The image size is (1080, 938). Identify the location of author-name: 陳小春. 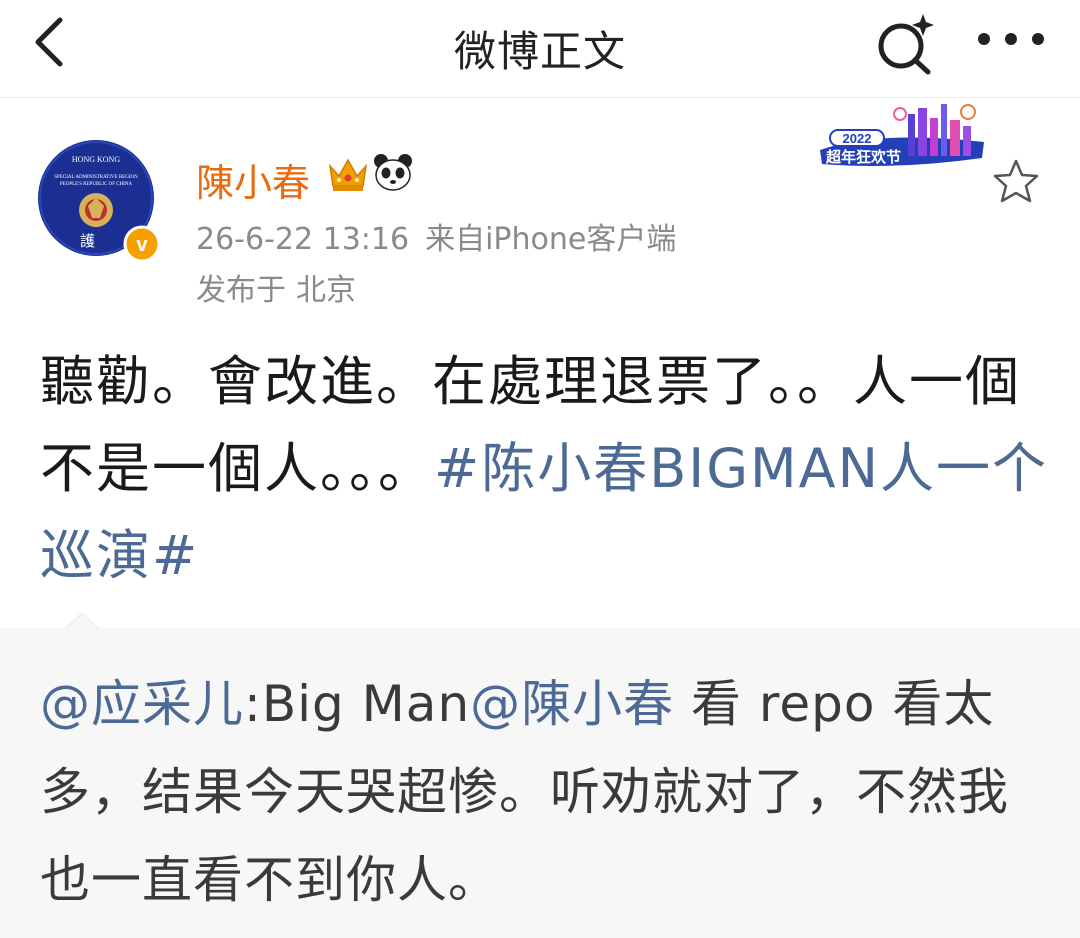
(253, 179).